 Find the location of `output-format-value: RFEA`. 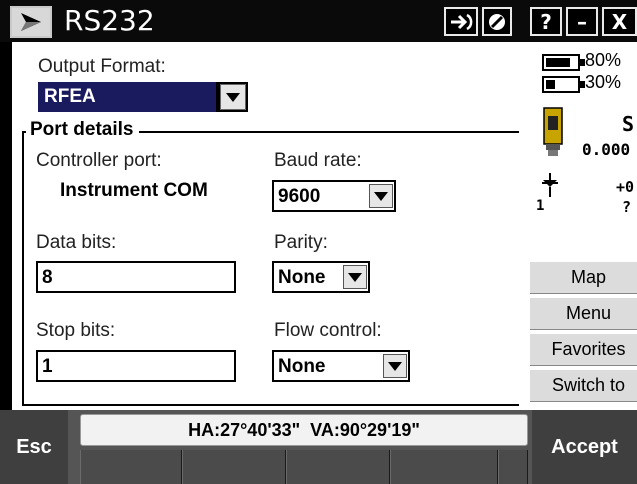

output-format-value: RFEA is located at coordinates (127, 97).